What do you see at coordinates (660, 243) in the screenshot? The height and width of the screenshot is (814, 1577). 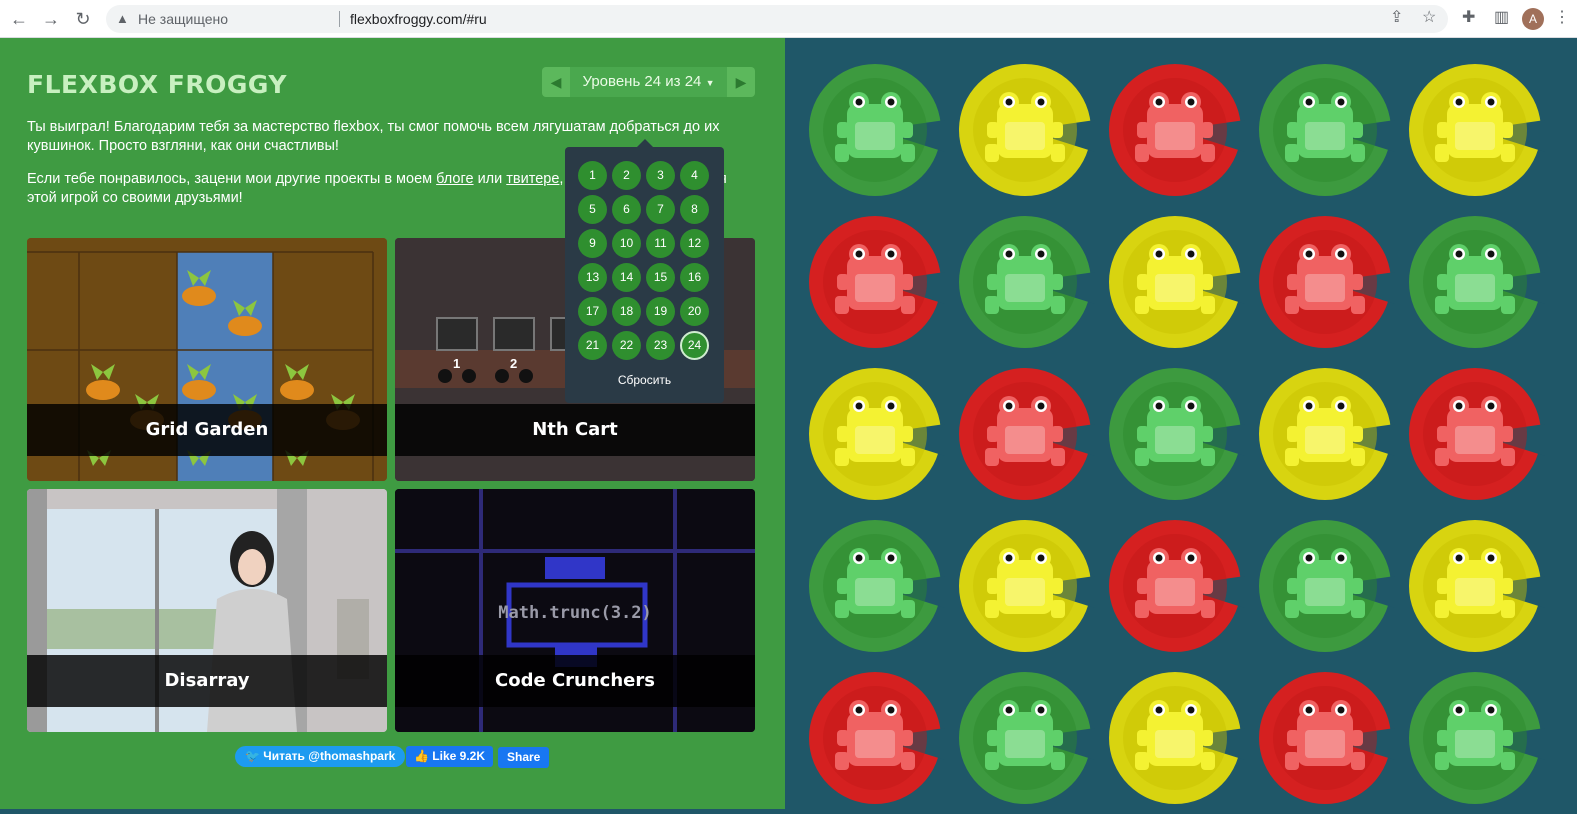 I see `level-button: 11` at bounding box center [660, 243].